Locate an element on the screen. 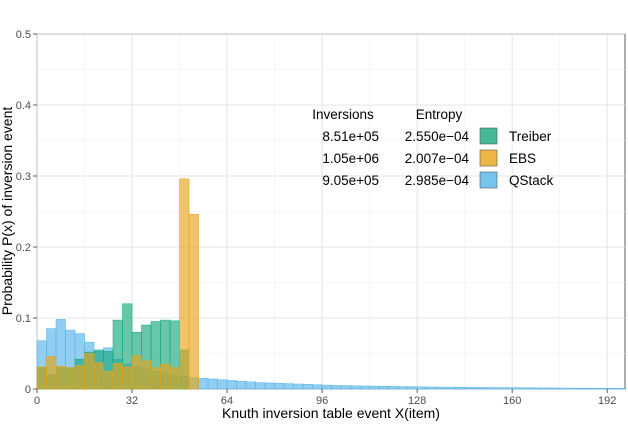 This screenshot has width=628, height=428. y-tick-label: 0.4 is located at coordinates (23, 106).